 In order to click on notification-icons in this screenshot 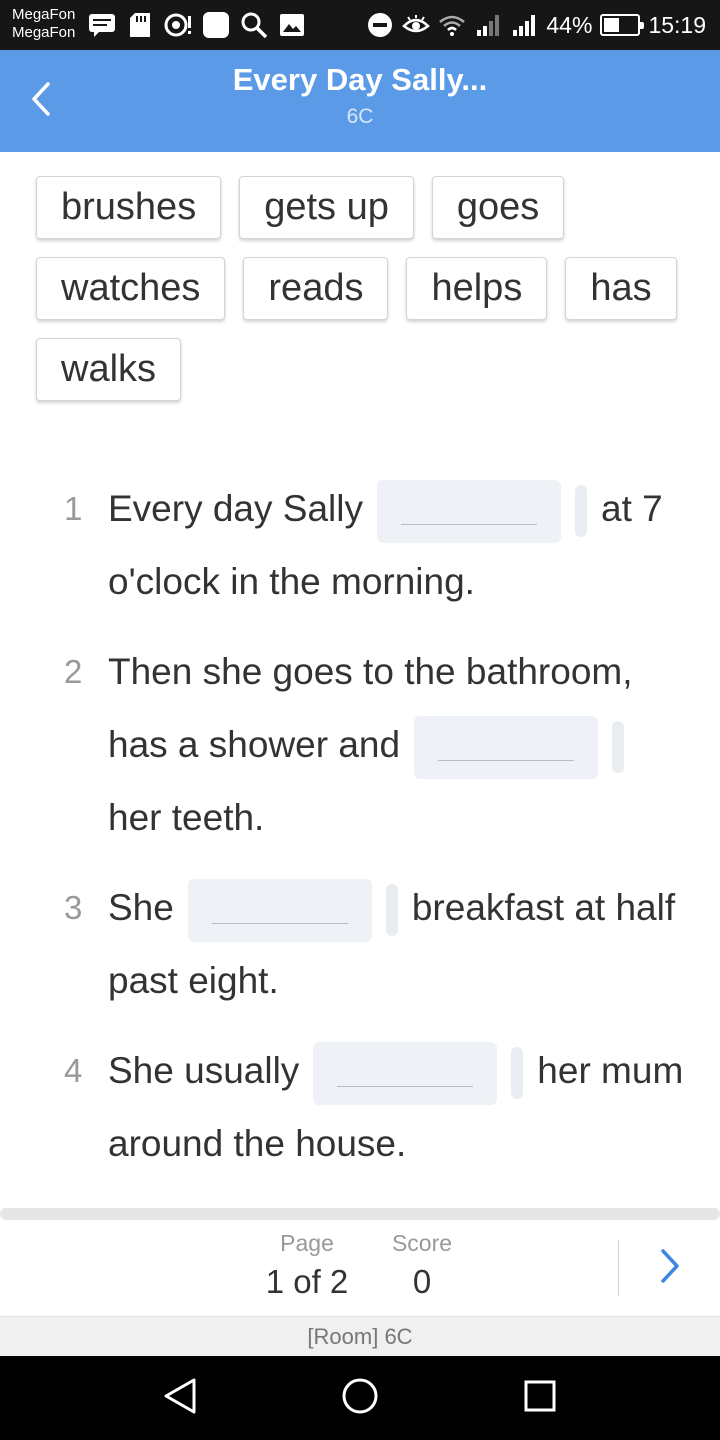, I will do `click(197, 25)`.